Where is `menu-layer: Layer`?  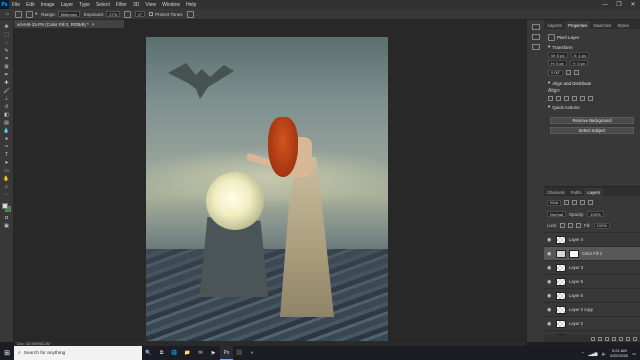 menu-layer: Layer is located at coordinates (67, 5).